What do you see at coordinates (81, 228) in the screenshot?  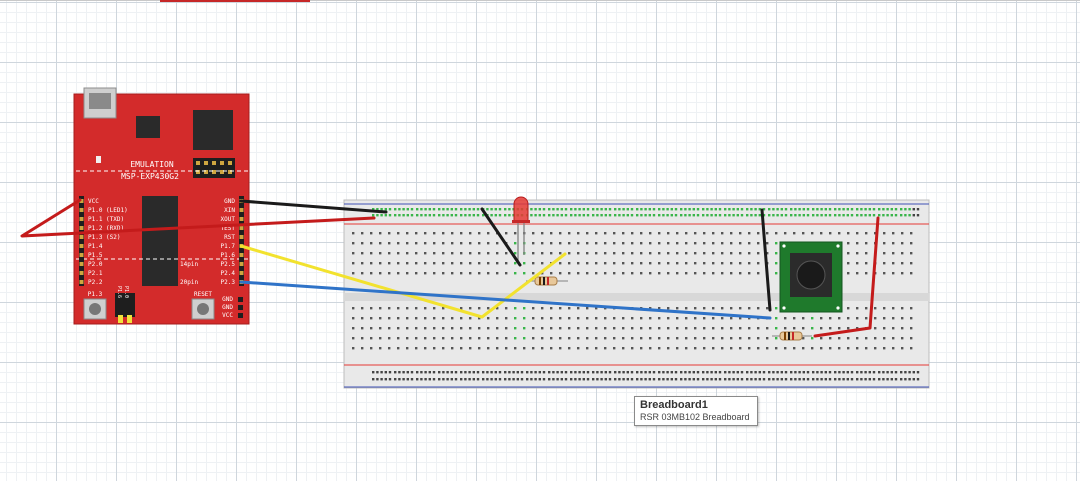 I see `left-pin-icon` at bounding box center [81, 228].